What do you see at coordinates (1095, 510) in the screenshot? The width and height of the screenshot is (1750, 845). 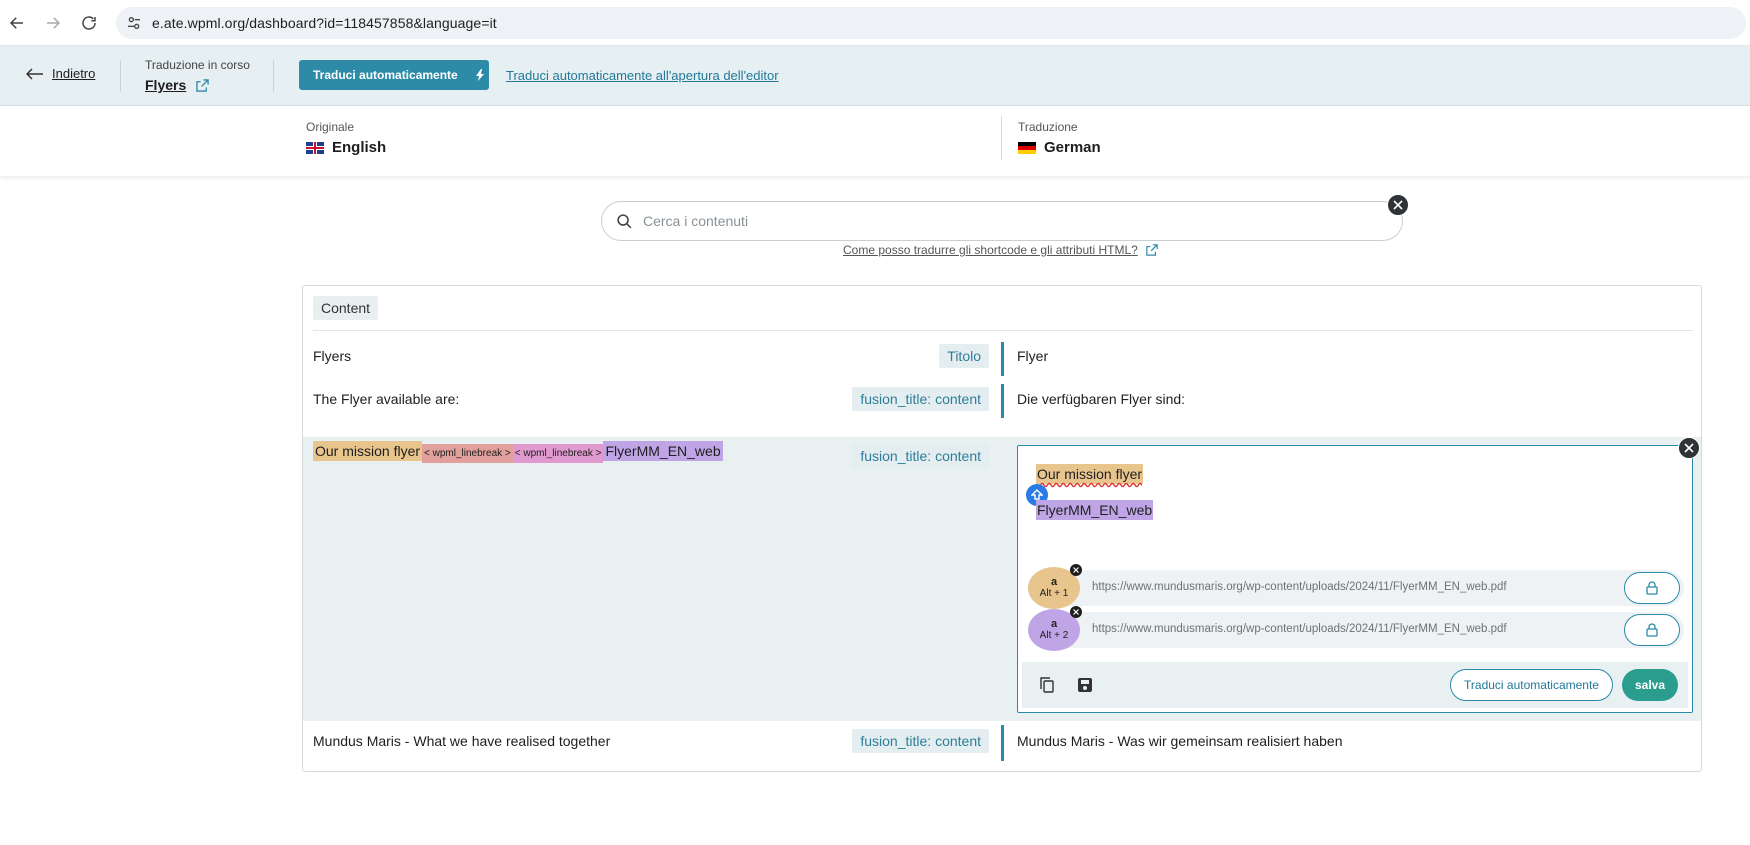 I see `editor-tag-b-text: FlyerMM_EN_web` at bounding box center [1095, 510].